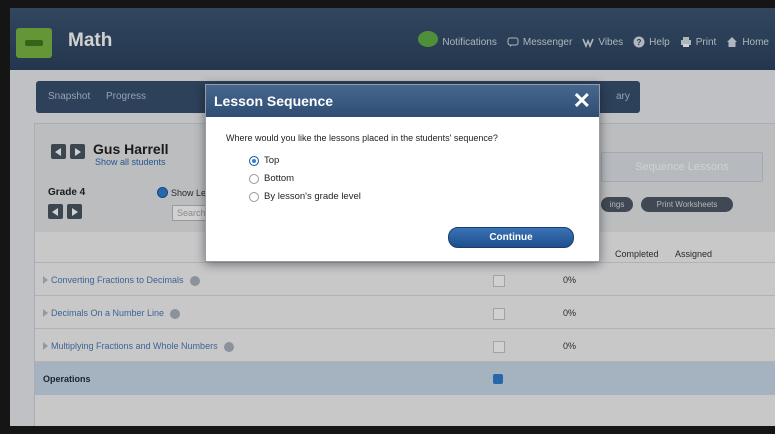 The image size is (775, 434). I want to click on option-bottom: Bottom, so click(271, 178).